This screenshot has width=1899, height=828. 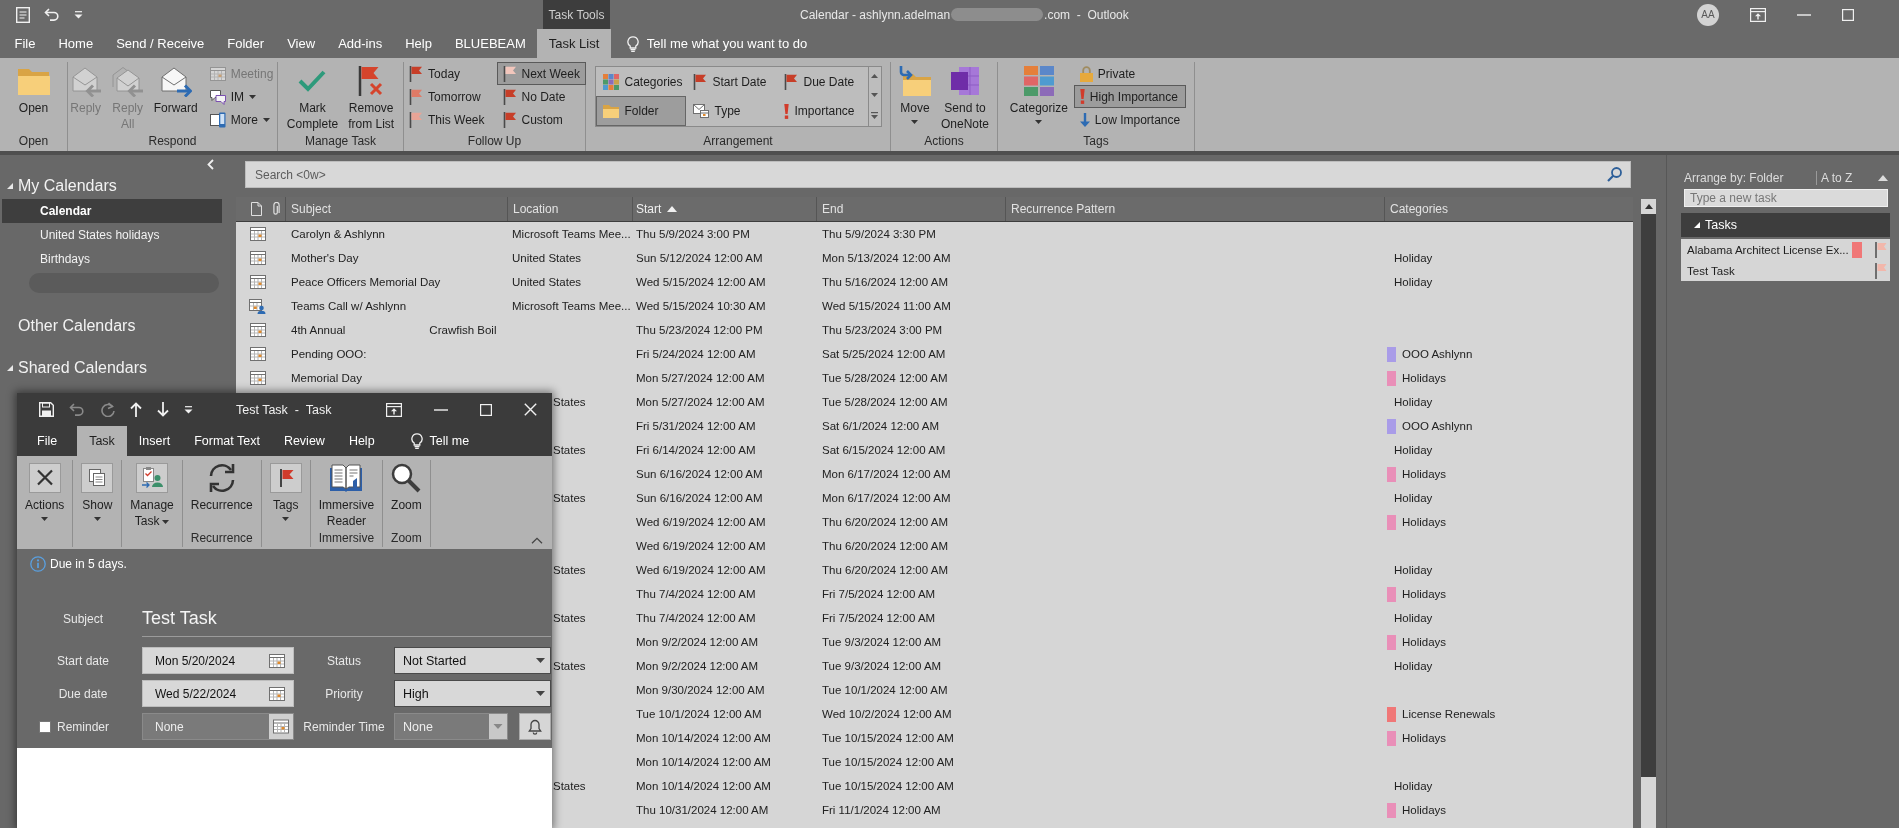 What do you see at coordinates (874, 115) in the screenshot?
I see `more-caret-icon` at bounding box center [874, 115].